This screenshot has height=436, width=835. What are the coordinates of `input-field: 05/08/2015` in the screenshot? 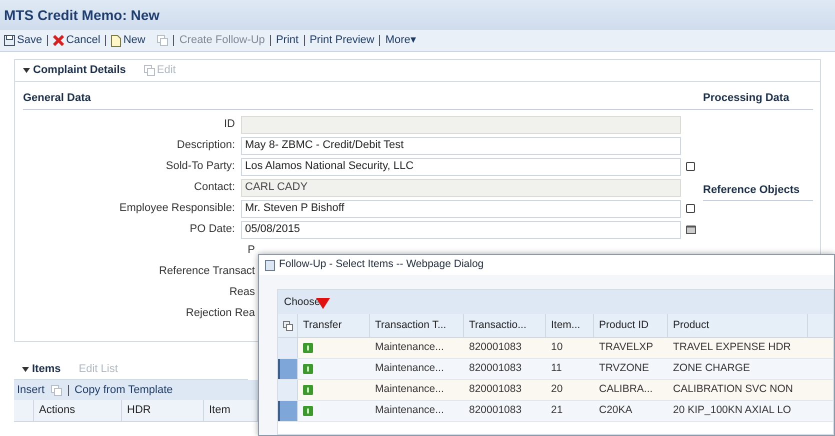 It's located at (461, 229).